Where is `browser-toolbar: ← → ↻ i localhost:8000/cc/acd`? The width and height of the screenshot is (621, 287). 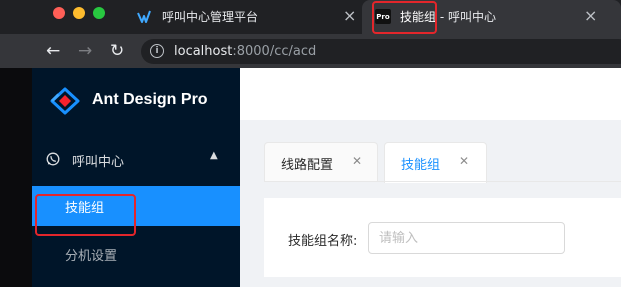
browser-toolbar: ← → ↻ i localhost:8000/cc/acd is located at coordinates (310, 51).